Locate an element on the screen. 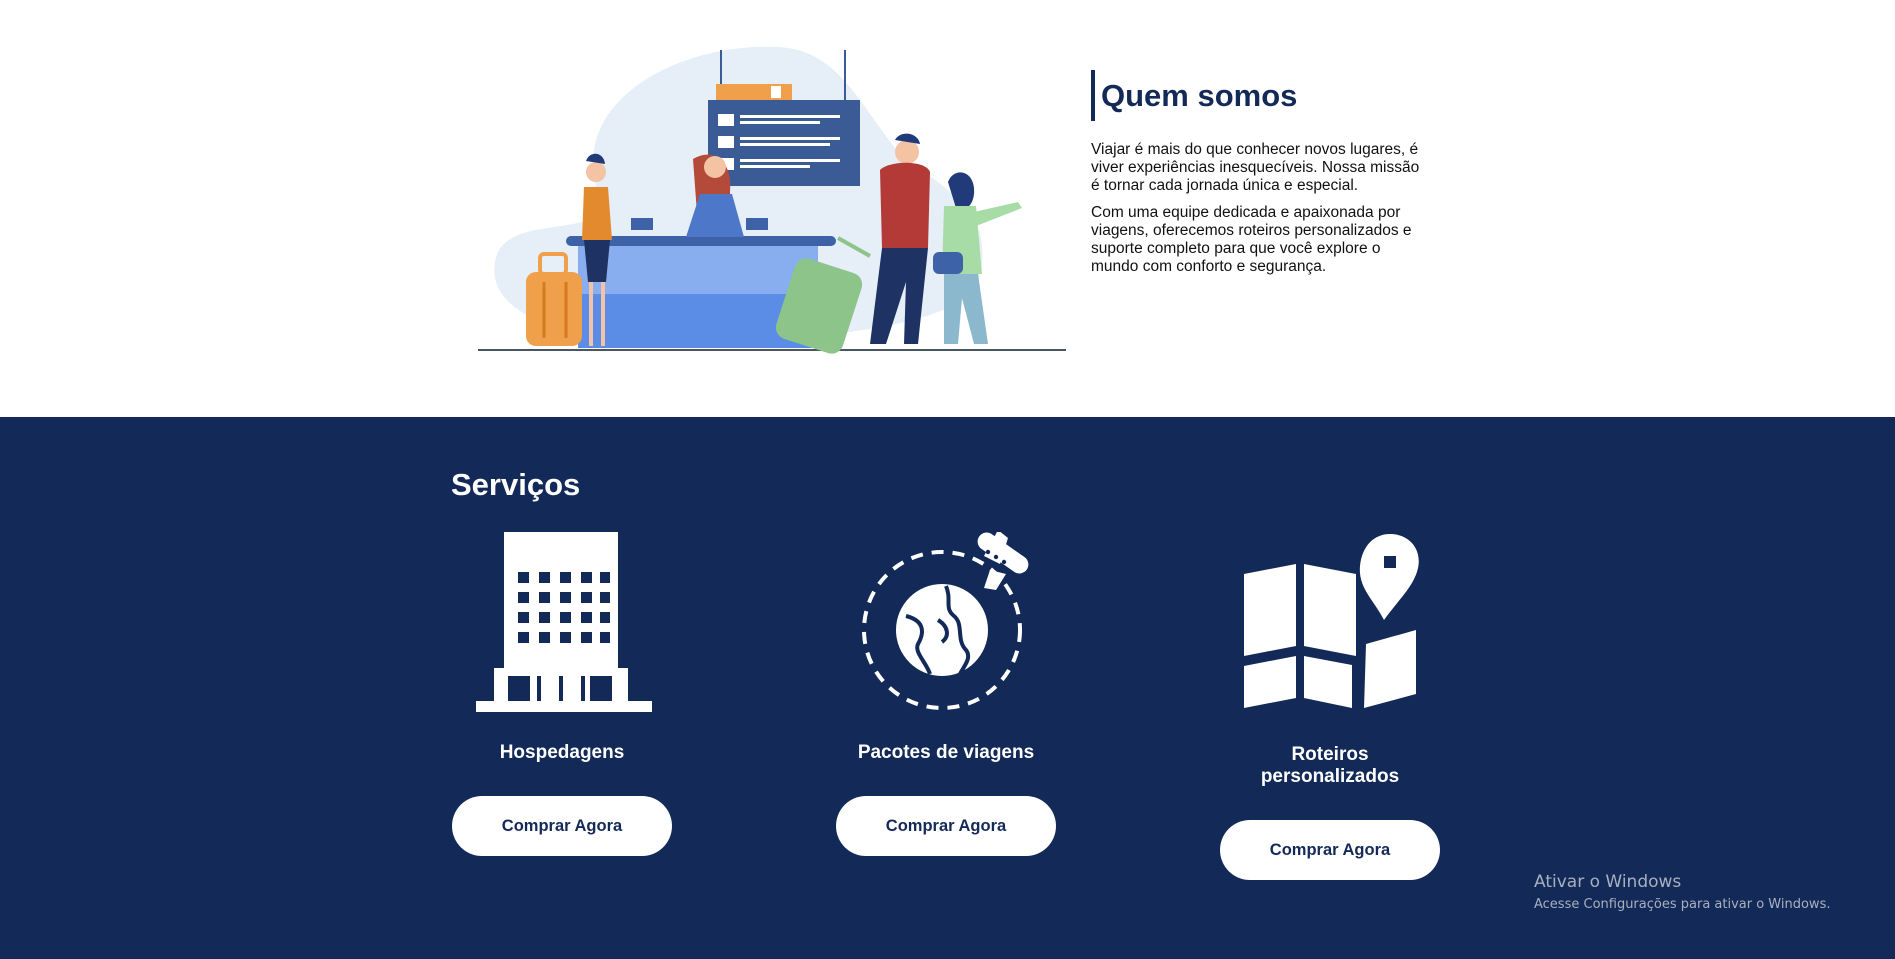  about-title: Quem somos is located at coordinates (1199, 95).